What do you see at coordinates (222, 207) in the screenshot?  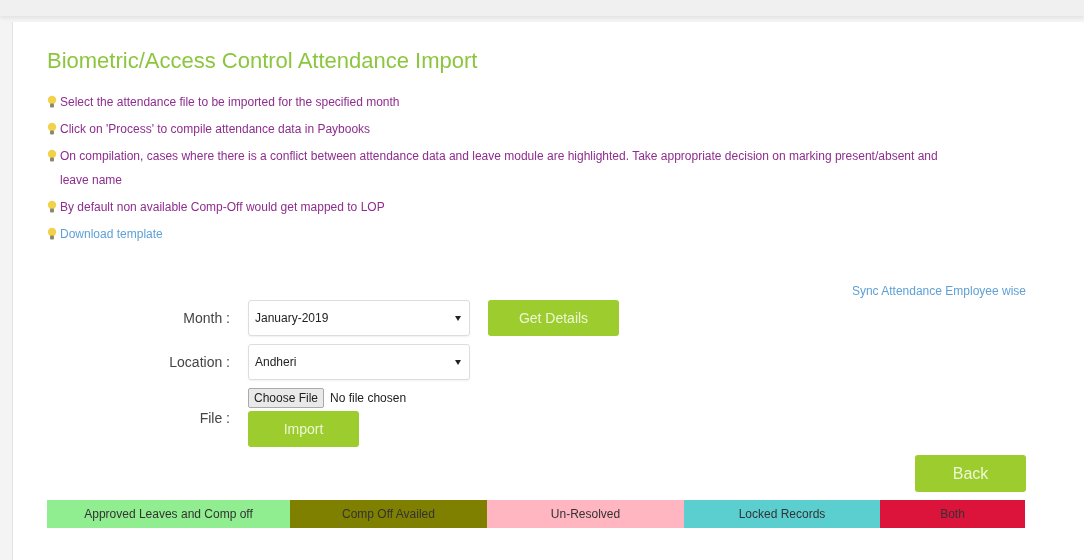 I see `instruction-text: By default non available Comp-Off would get mapped to LOP` at bounding box center [222, 207].